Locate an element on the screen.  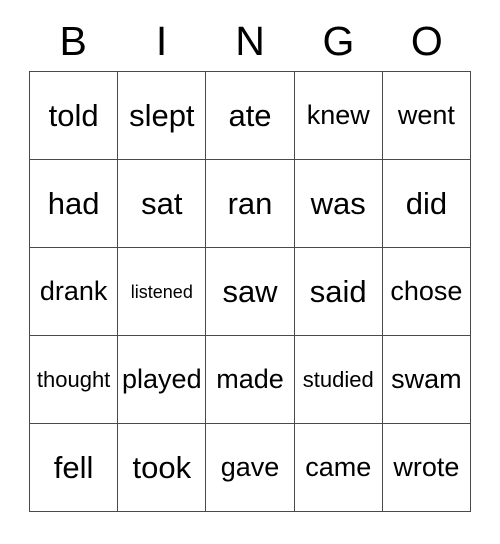
bingo-row: drank listened saw said chose is located at coordinates (251, 292).